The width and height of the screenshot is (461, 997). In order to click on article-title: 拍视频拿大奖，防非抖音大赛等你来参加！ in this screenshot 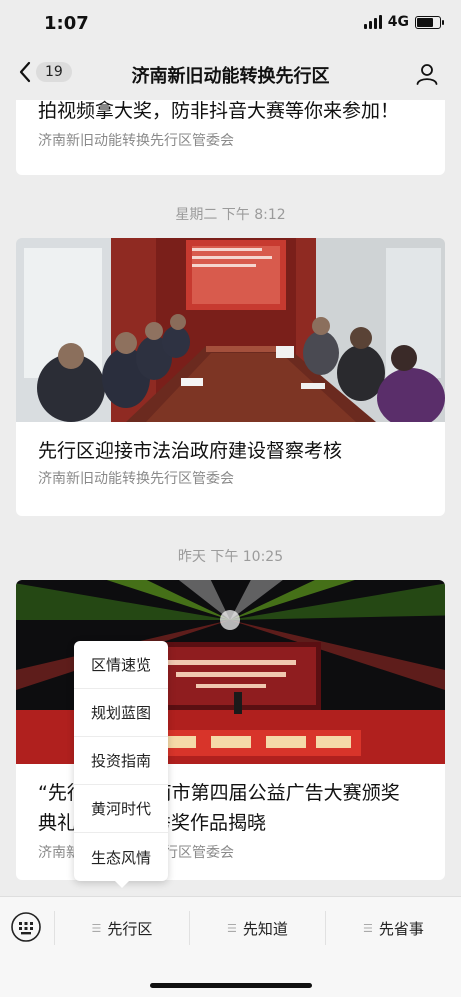, I will do `click(219, 111)`.